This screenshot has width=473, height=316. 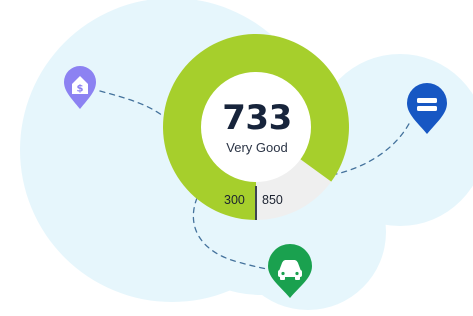 What do you see at coordinates (234, 200) in the screenshot?
I see `score-range-min: 300` at bounding box center [234, 200].